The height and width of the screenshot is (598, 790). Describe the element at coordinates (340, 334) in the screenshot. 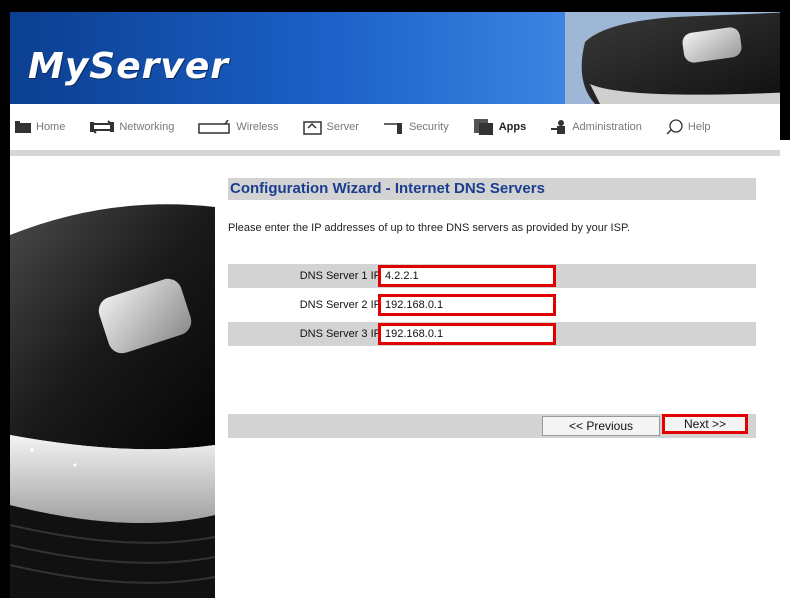

I see `dns-server-3-label: DNS Server 3 IP` at that location.